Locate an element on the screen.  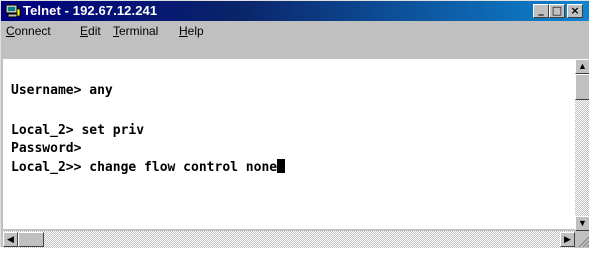
menu-help: Help is located at coordinates (191, 31).